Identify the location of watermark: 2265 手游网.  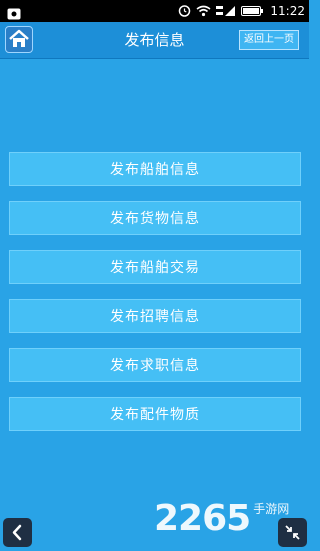
(221, 518).